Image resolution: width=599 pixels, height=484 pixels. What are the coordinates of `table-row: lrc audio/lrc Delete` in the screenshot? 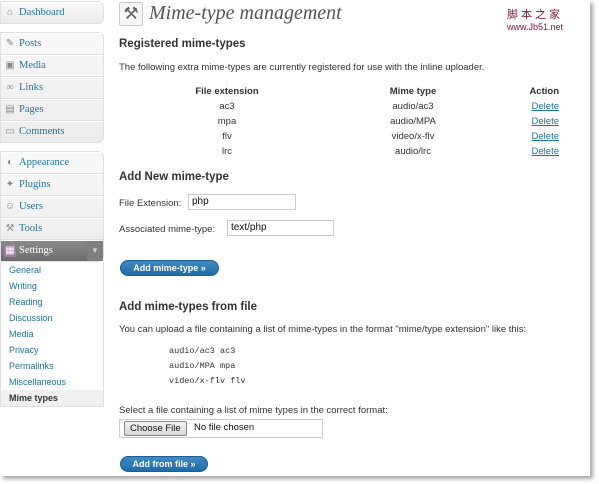 It's located at (339, 151).